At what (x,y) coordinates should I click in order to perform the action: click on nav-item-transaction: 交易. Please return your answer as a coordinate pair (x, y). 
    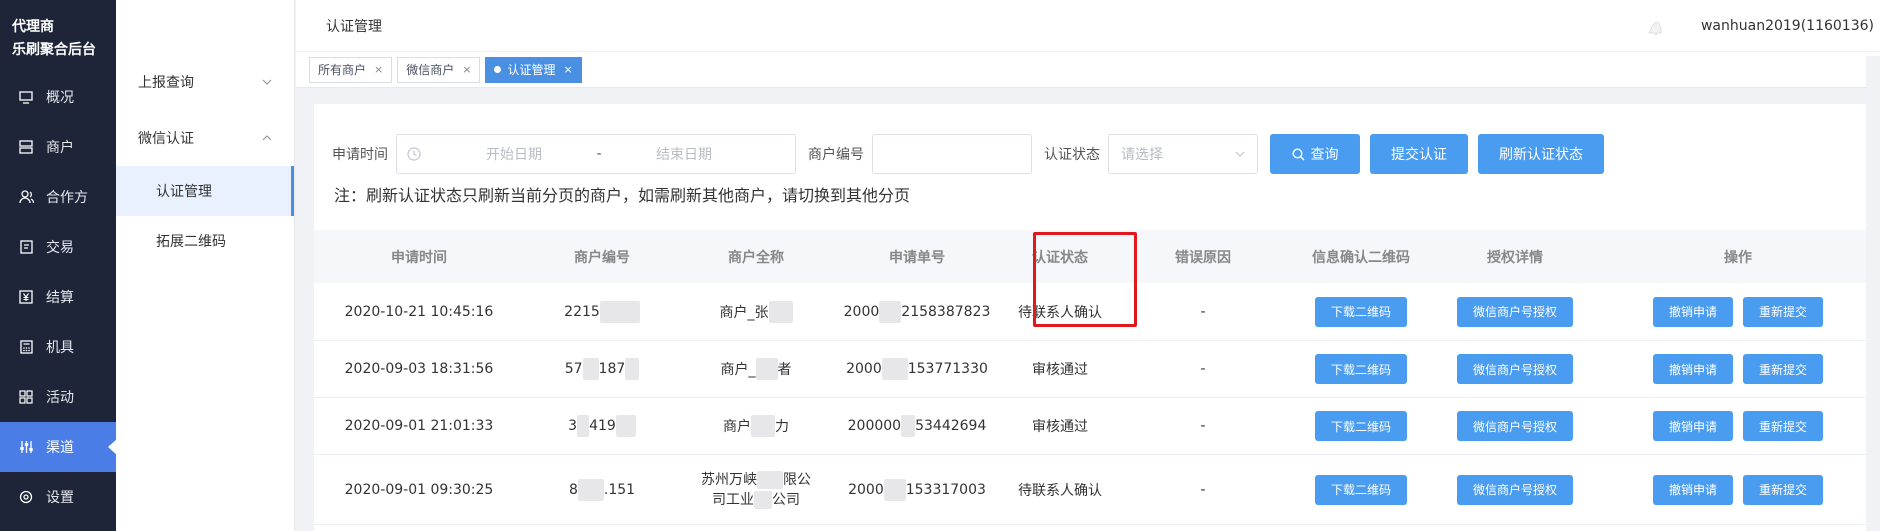
    Looking at the image, I should click on (58, 247).